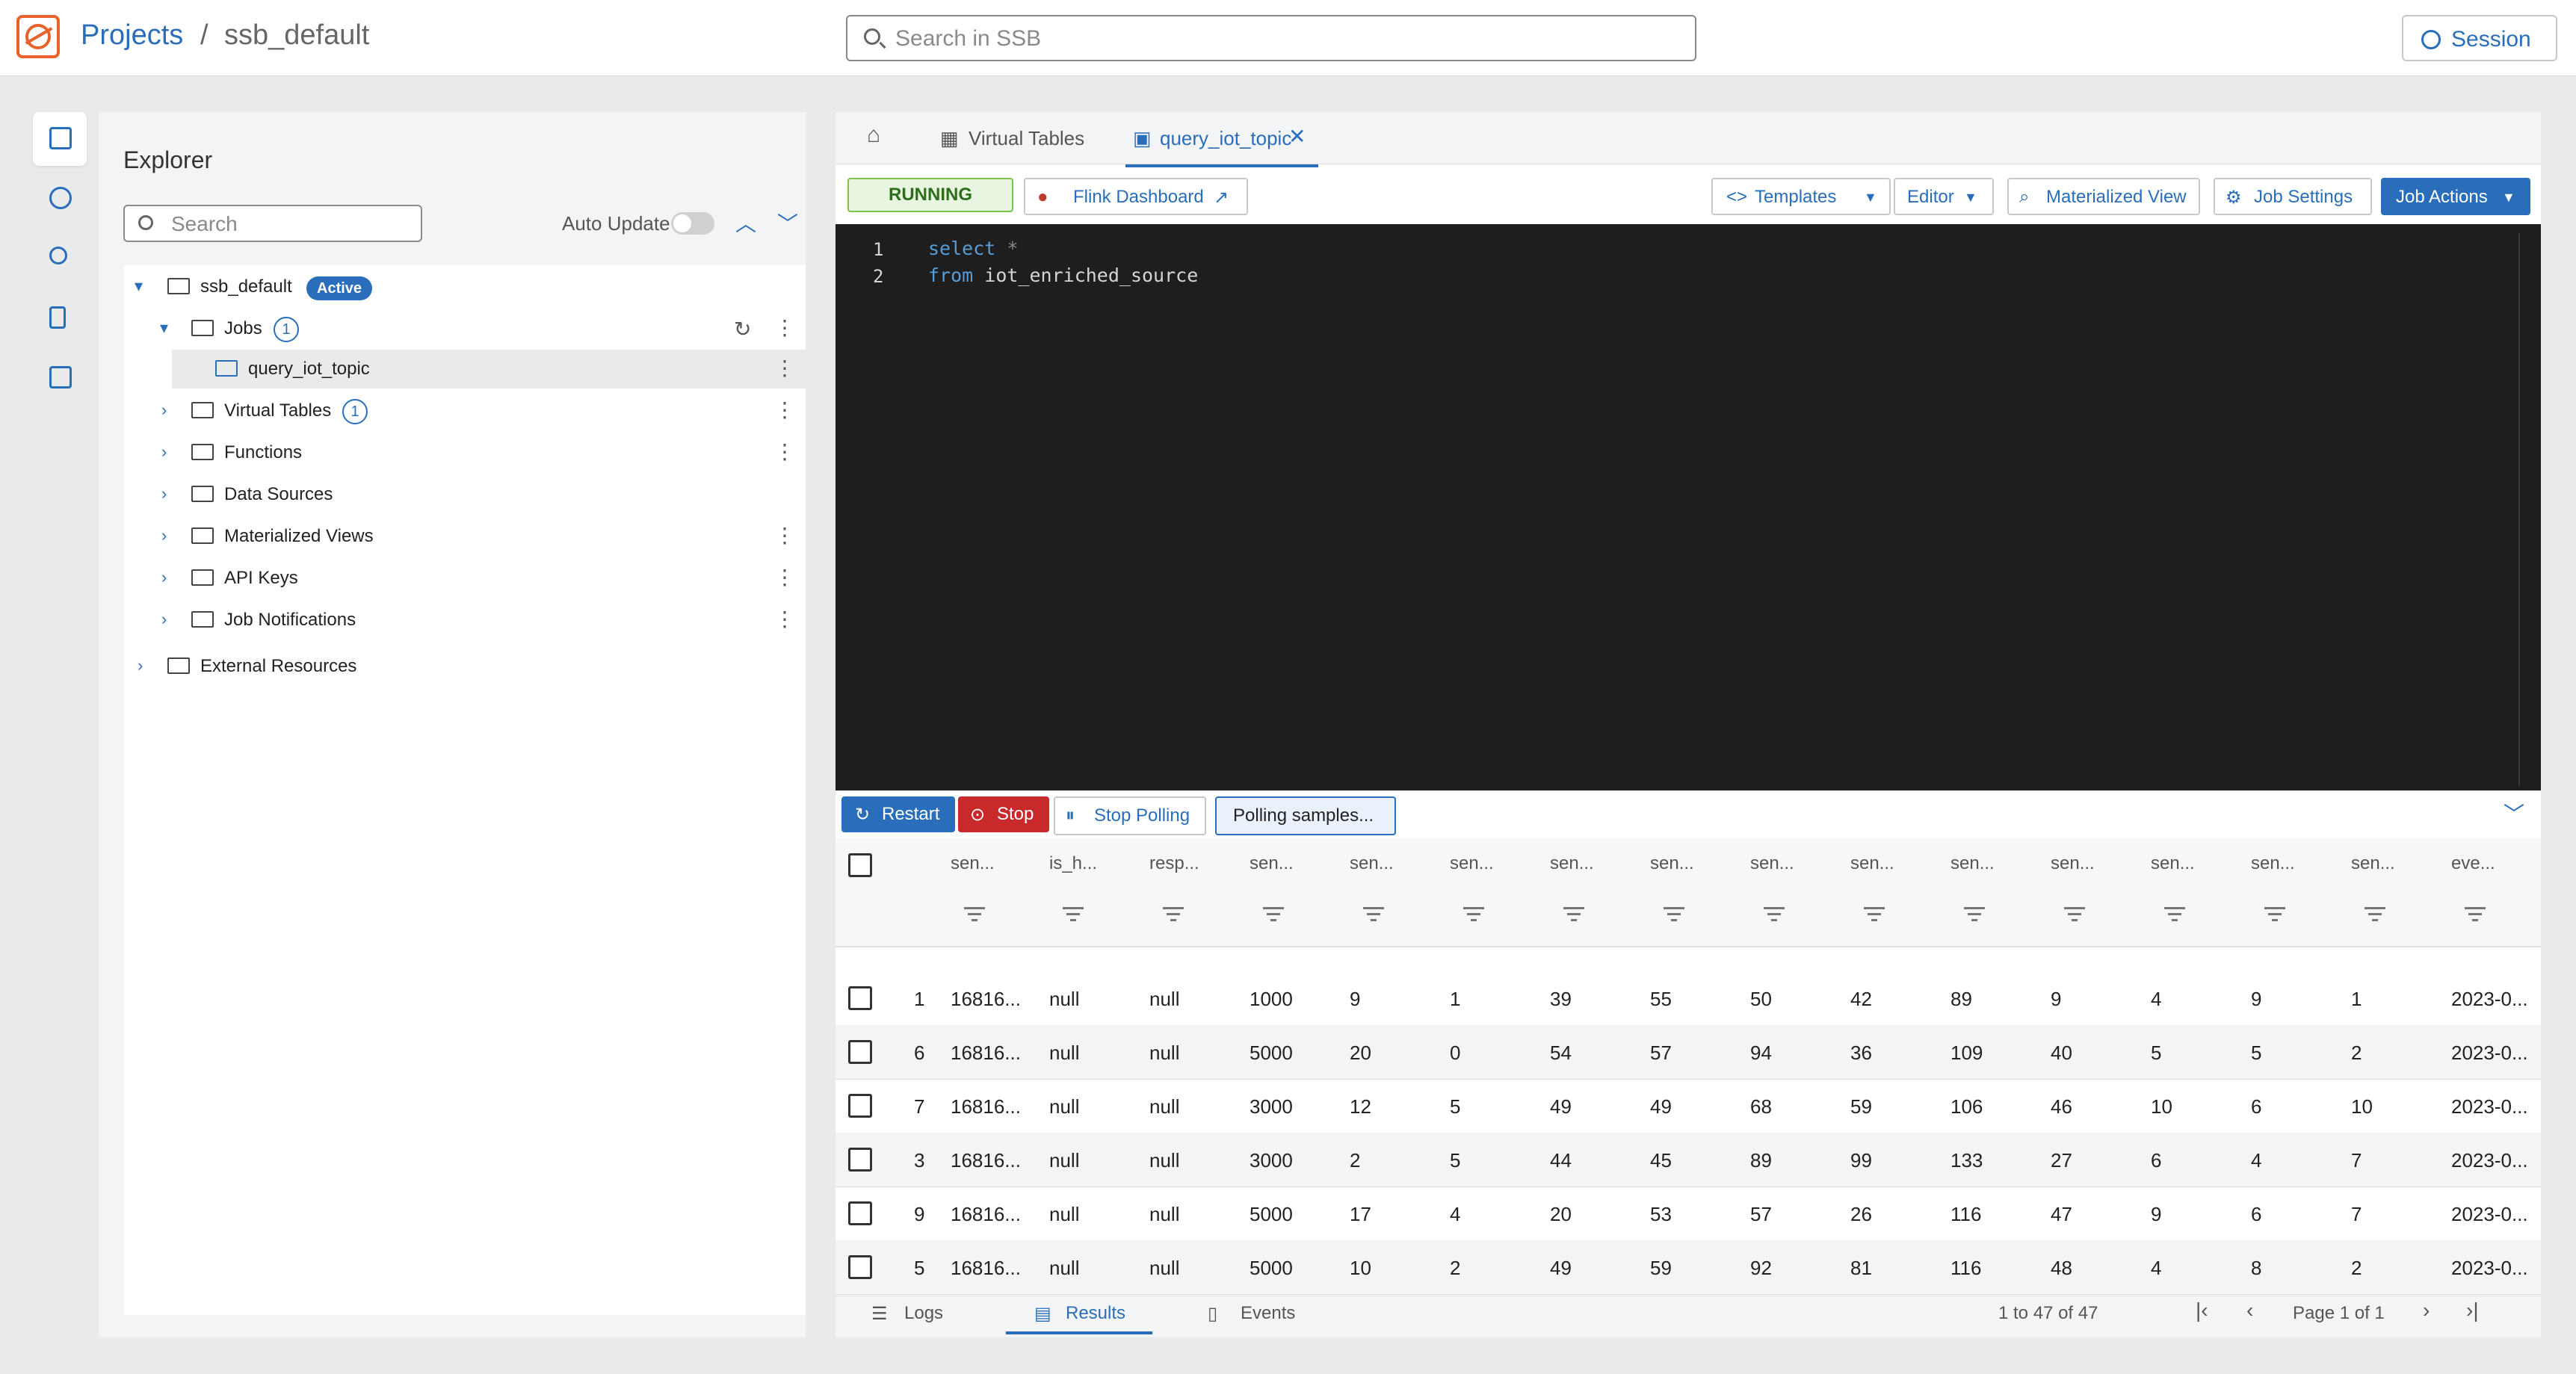 The image size is (2576, 1374). Describe the element at coordinates (60, 318) in the screenshot. I see `hierarchy-nav-button` at that location.